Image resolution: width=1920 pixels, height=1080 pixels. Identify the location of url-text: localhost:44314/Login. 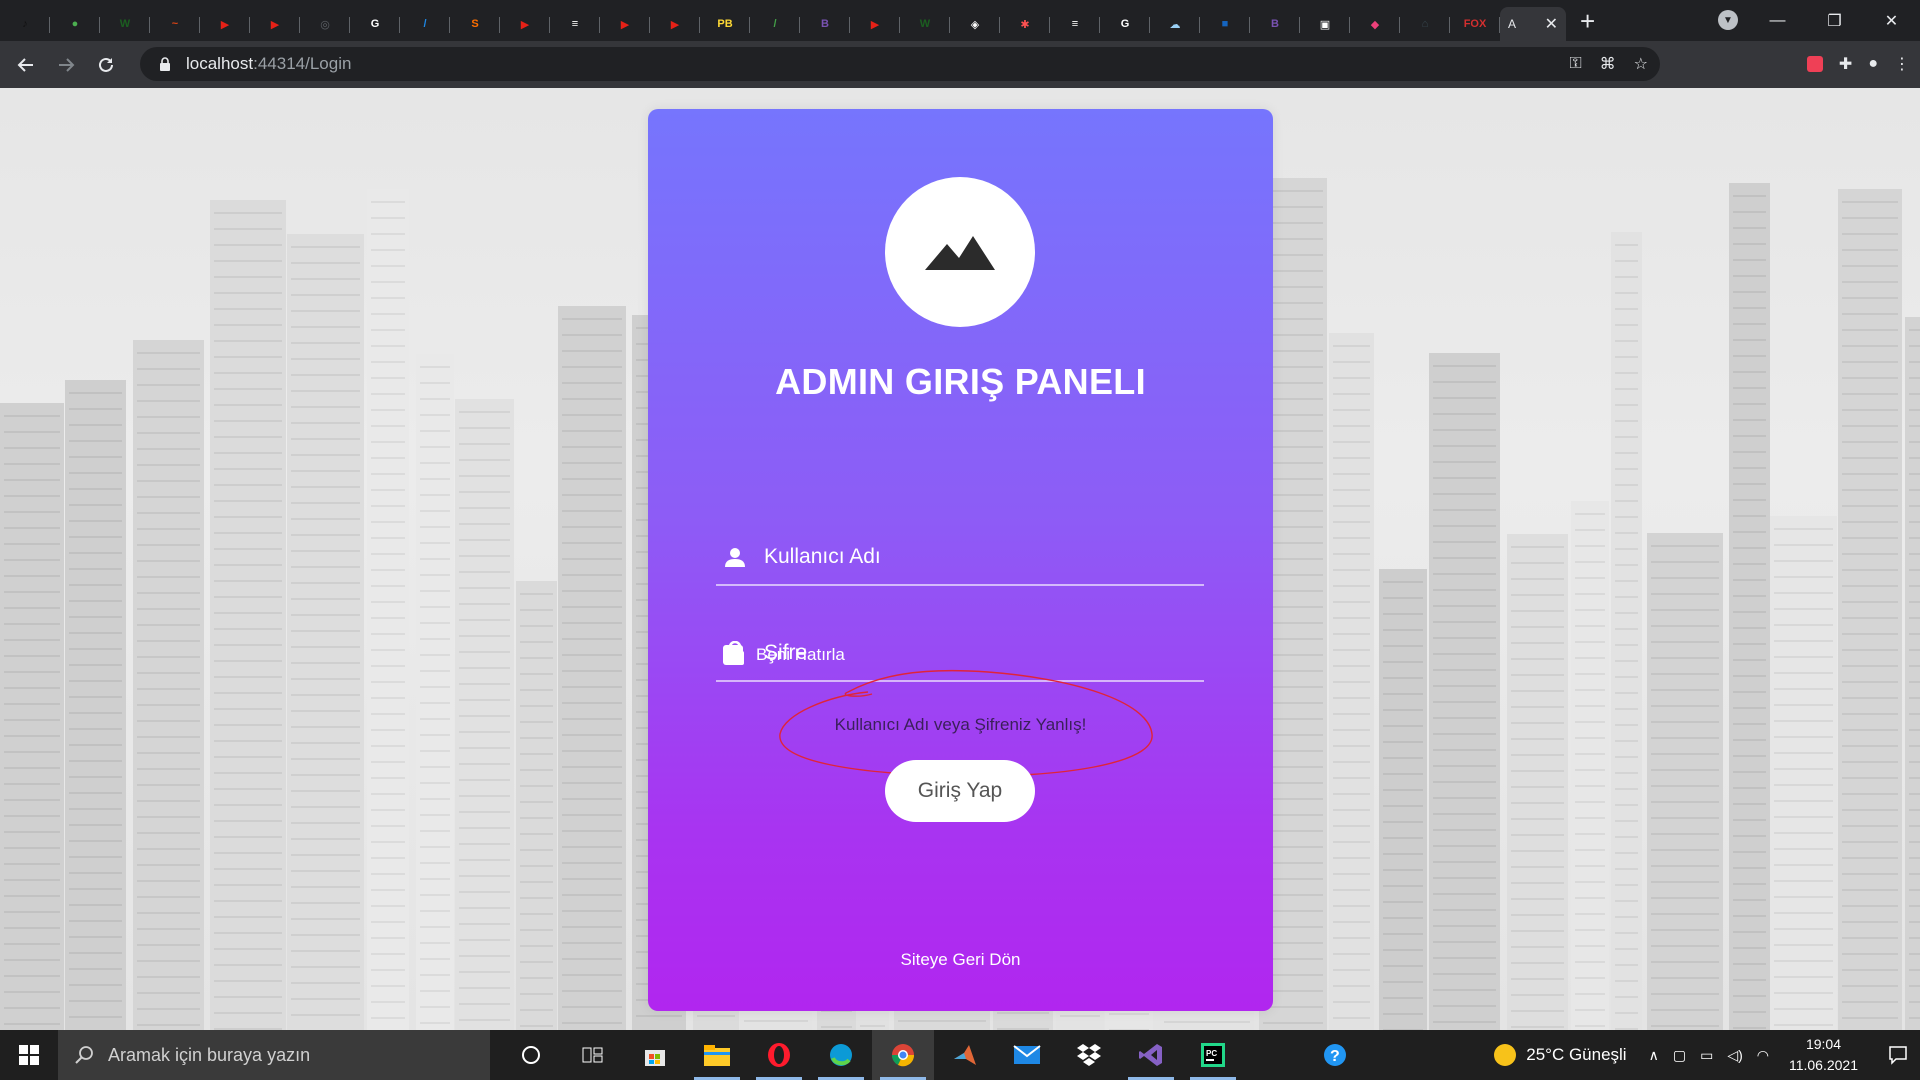
(268, 64).